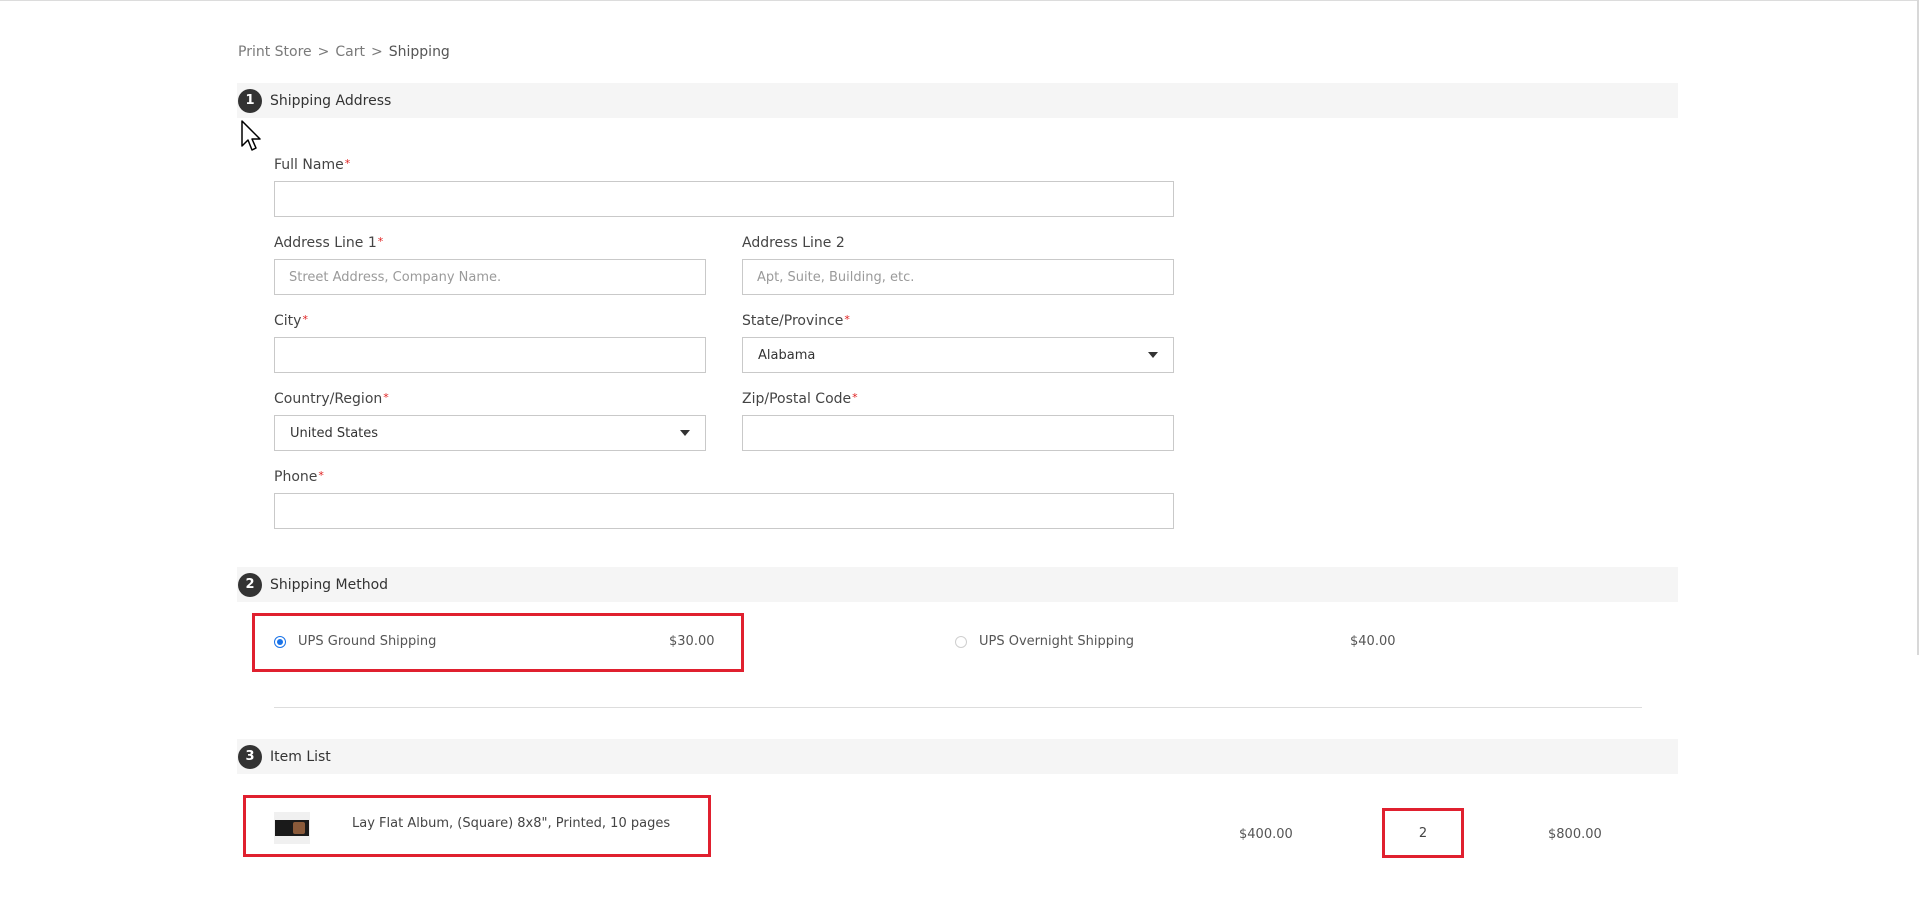  I want to click on product-thumbnail, so click(292, 828).